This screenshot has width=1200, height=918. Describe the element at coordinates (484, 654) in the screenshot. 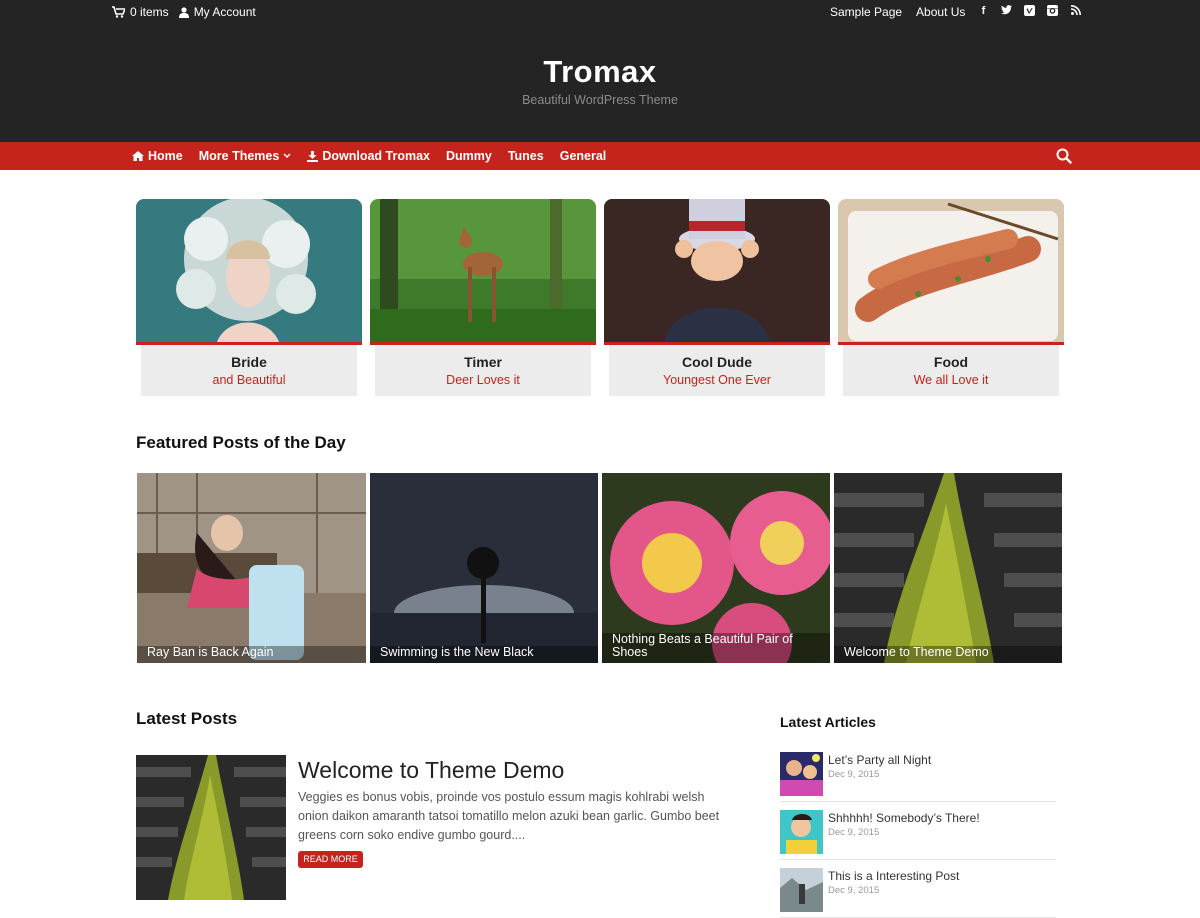

I see `featured-post-title: Swimming is the New Black` at that location.